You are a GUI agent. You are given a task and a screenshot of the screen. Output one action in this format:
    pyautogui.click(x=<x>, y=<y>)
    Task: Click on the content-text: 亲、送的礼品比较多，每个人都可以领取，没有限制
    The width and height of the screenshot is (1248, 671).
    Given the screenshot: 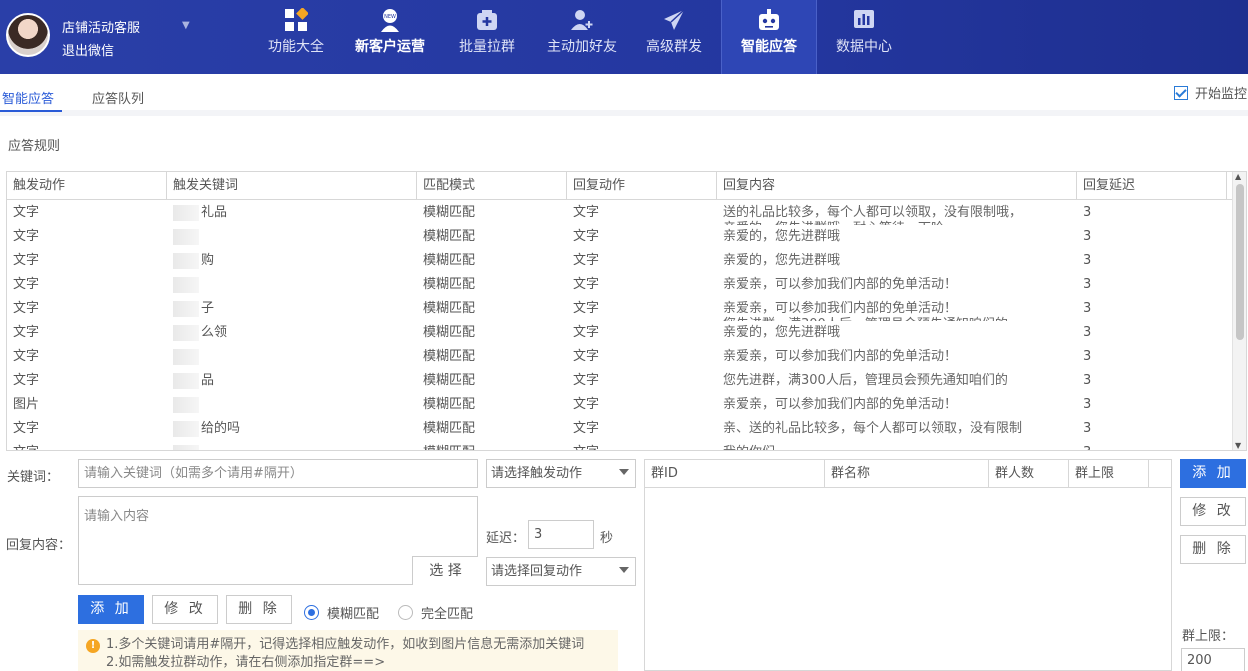 What is the action you would take?
    pyautogui.click(x=873, y=428)
    